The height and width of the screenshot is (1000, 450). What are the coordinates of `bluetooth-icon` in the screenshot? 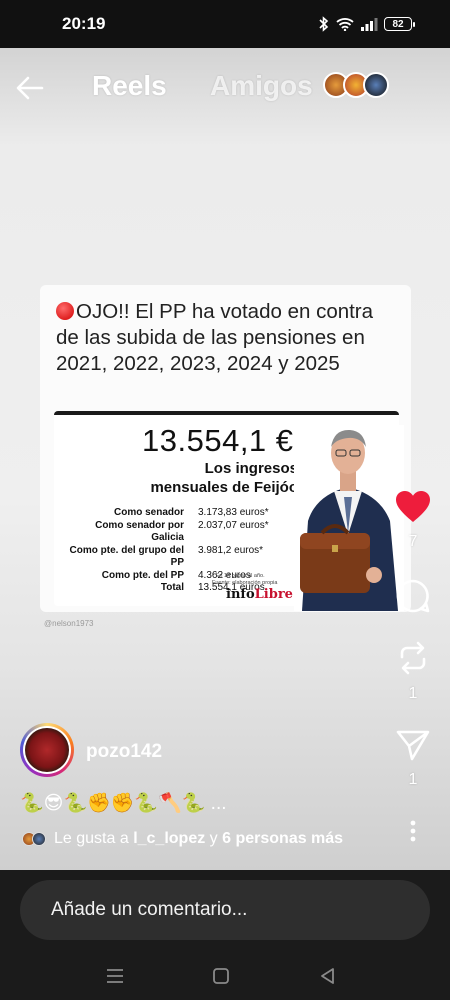 It's located at (324, 24).